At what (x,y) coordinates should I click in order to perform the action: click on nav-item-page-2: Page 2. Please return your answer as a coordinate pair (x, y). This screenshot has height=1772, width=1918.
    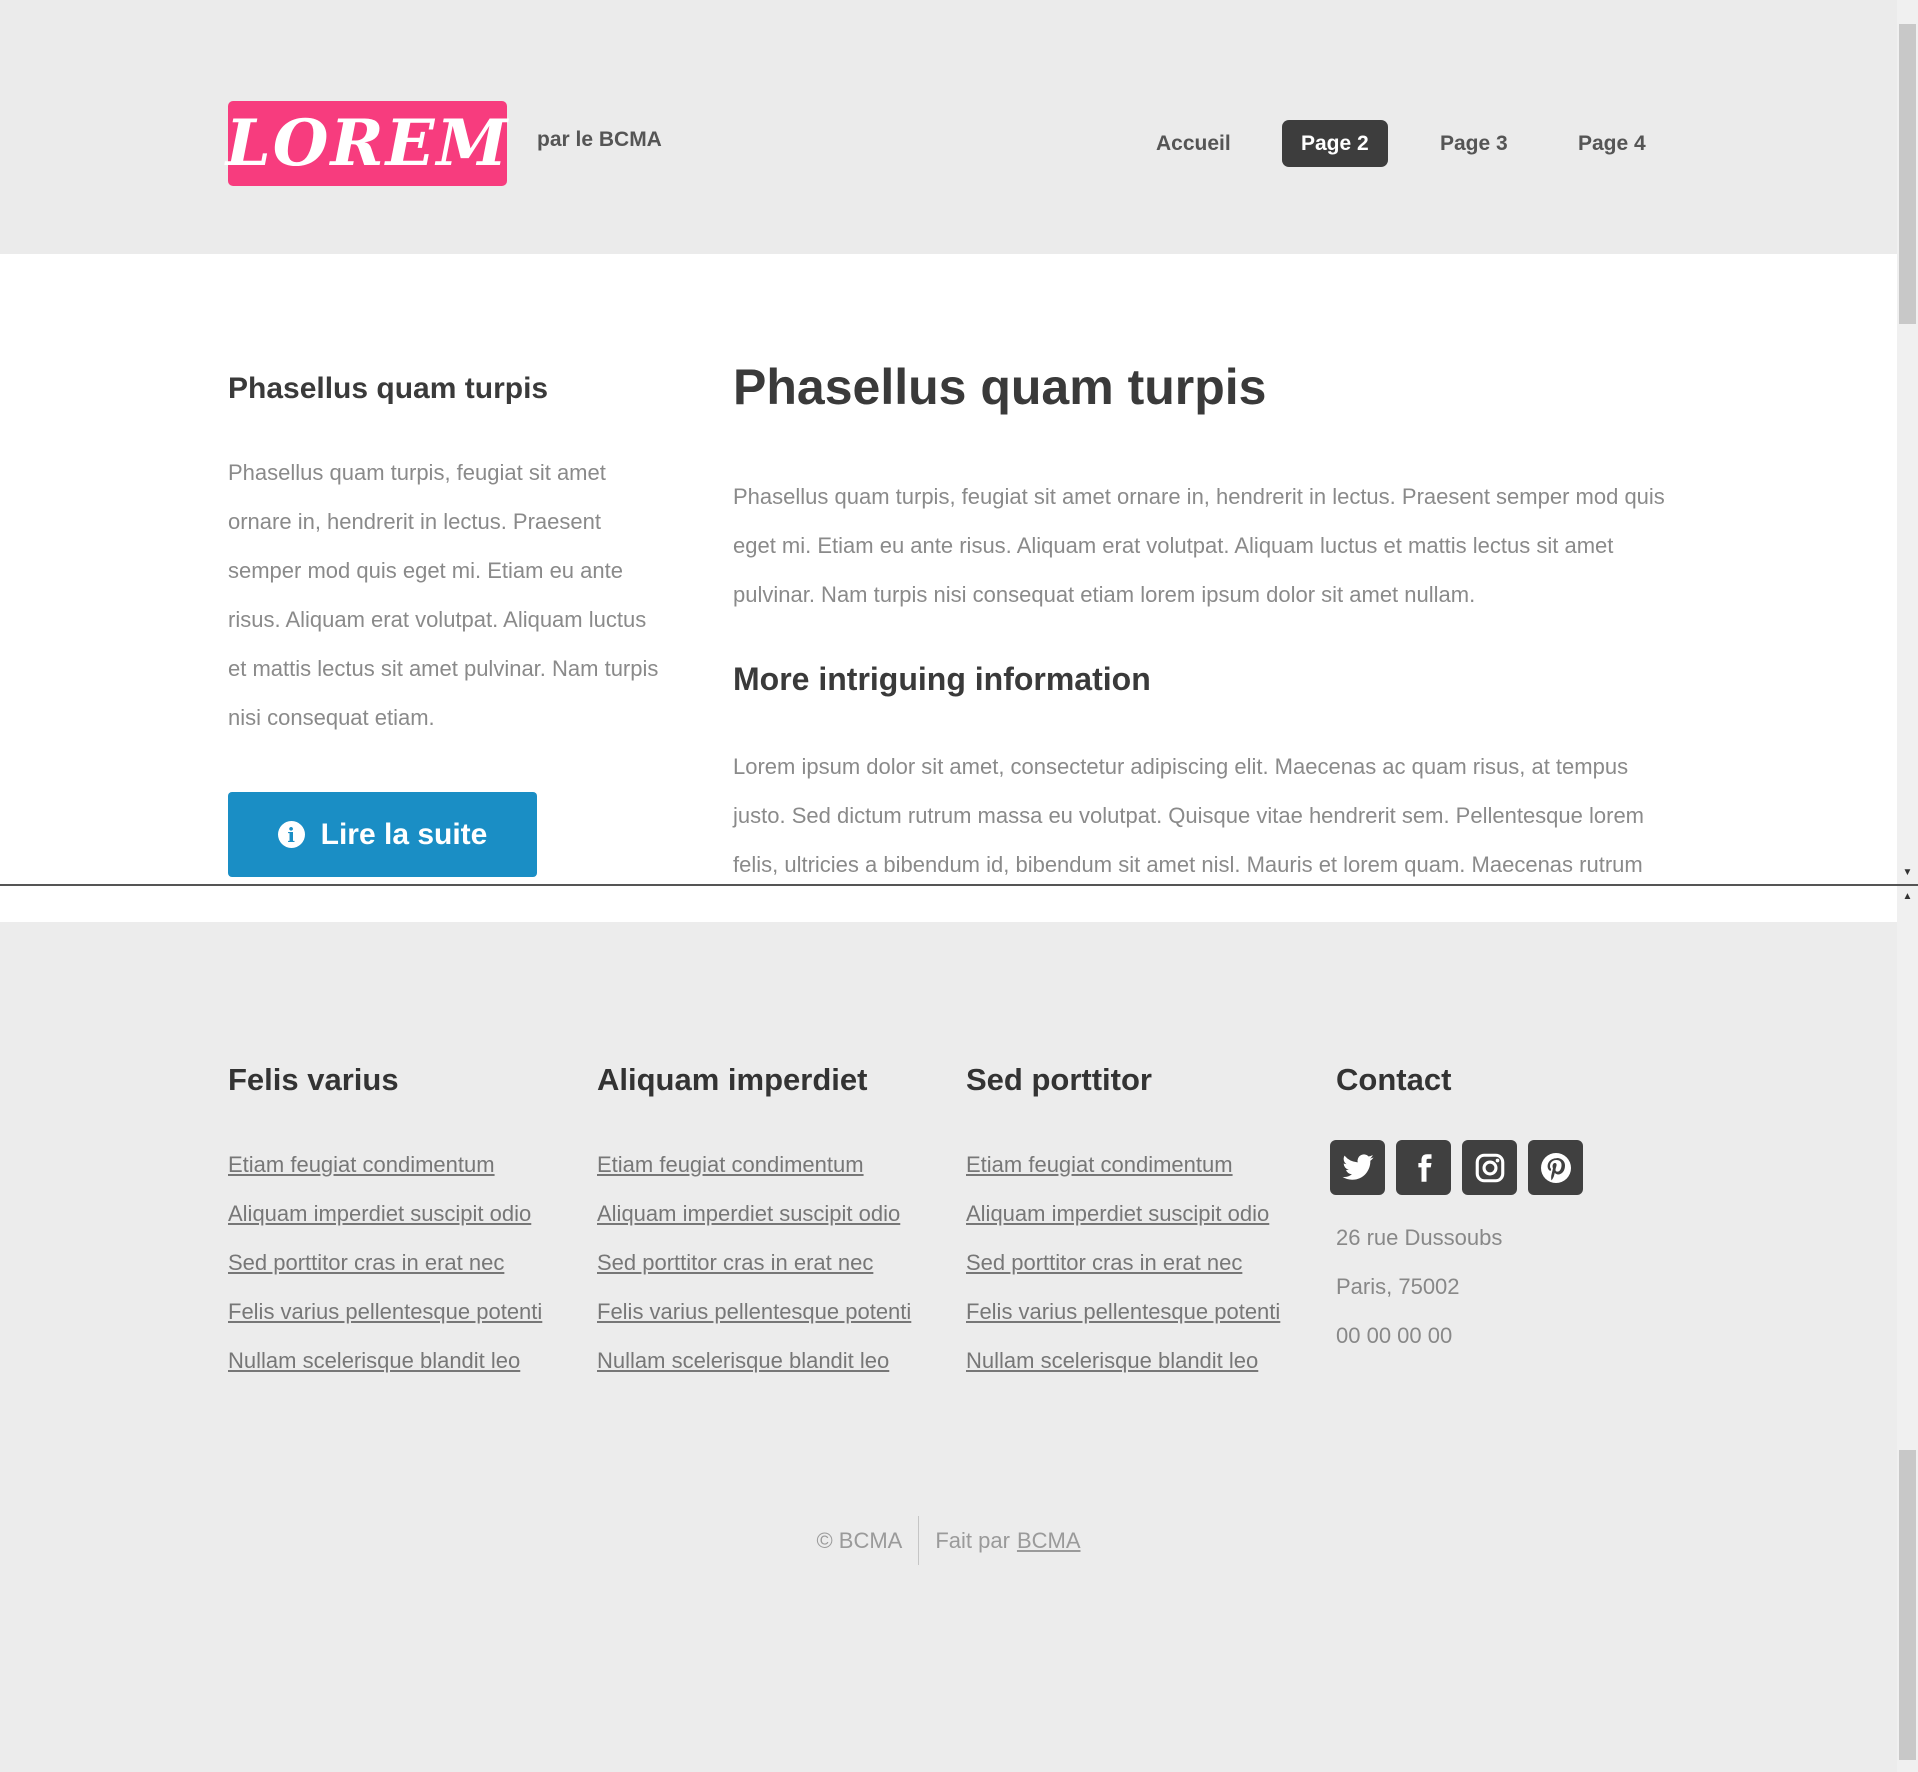
    Looking at the image, I should click on (1335, 143).